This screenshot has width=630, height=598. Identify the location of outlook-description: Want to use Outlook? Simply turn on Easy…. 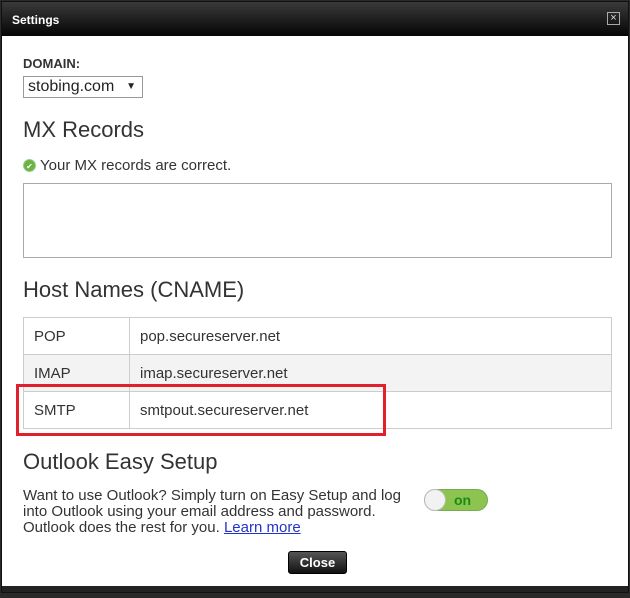
(218, 512).